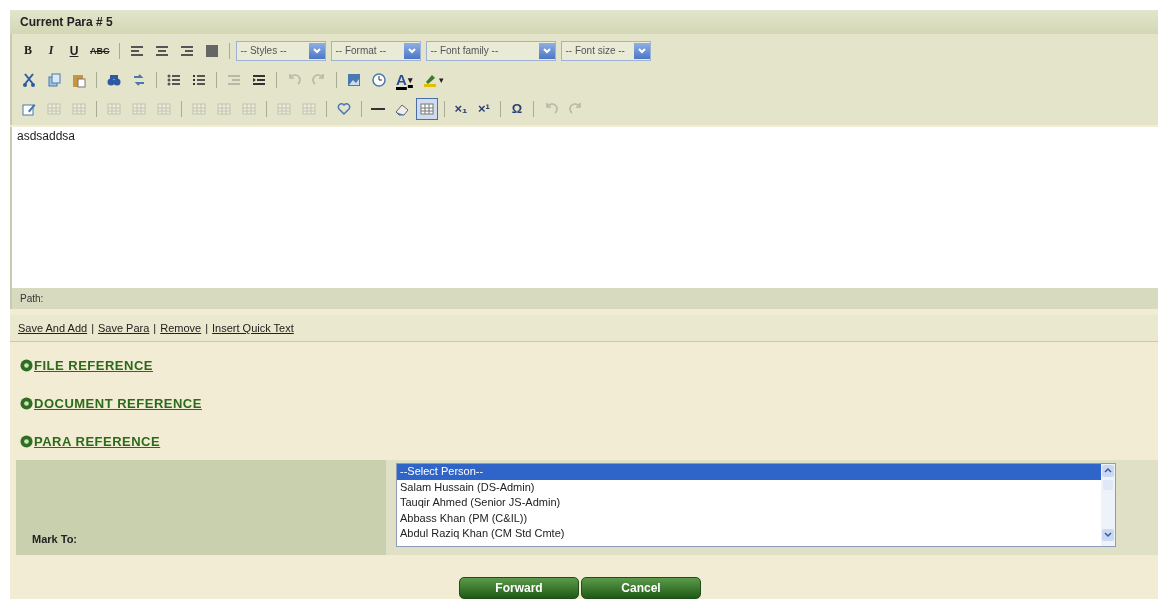  What do you see at coordinates (404, 79) in the screenshot?
I see `toolbar-button: A▾` at bounding box center [404, 79].